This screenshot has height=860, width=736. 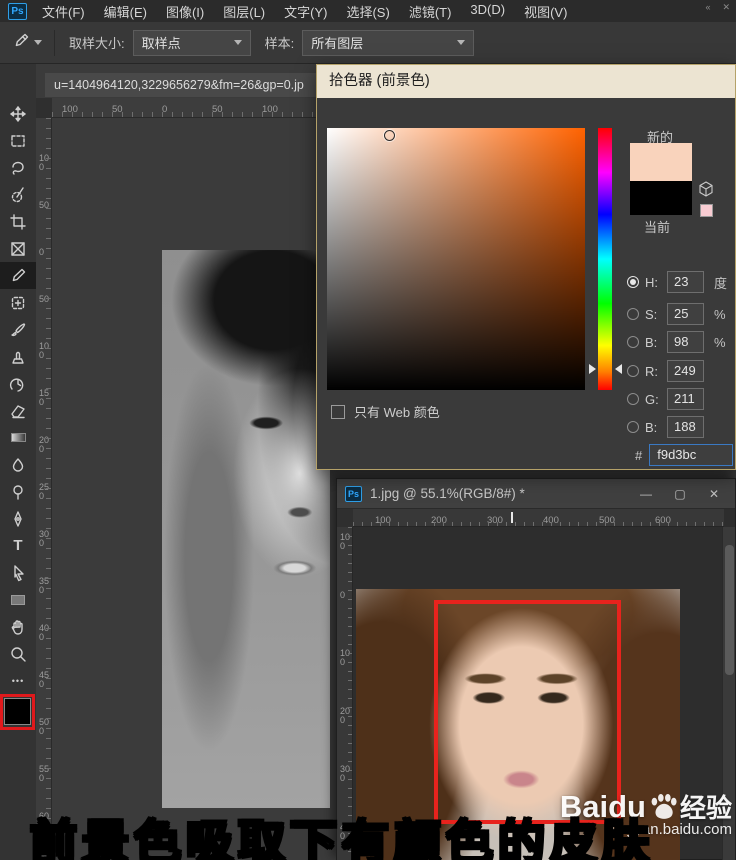 What do you see at coordinates (125, 11) in the screenshot?
I see `menu-item: 编辑(E)` at bounding box center [125, 11].